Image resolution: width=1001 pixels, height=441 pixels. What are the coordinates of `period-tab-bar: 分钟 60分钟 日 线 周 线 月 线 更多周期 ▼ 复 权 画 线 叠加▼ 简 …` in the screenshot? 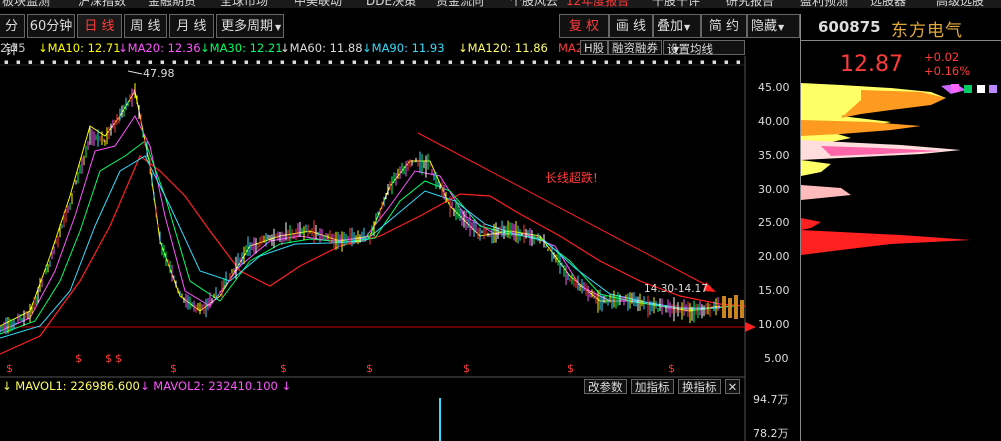 It's located at (400, 36).